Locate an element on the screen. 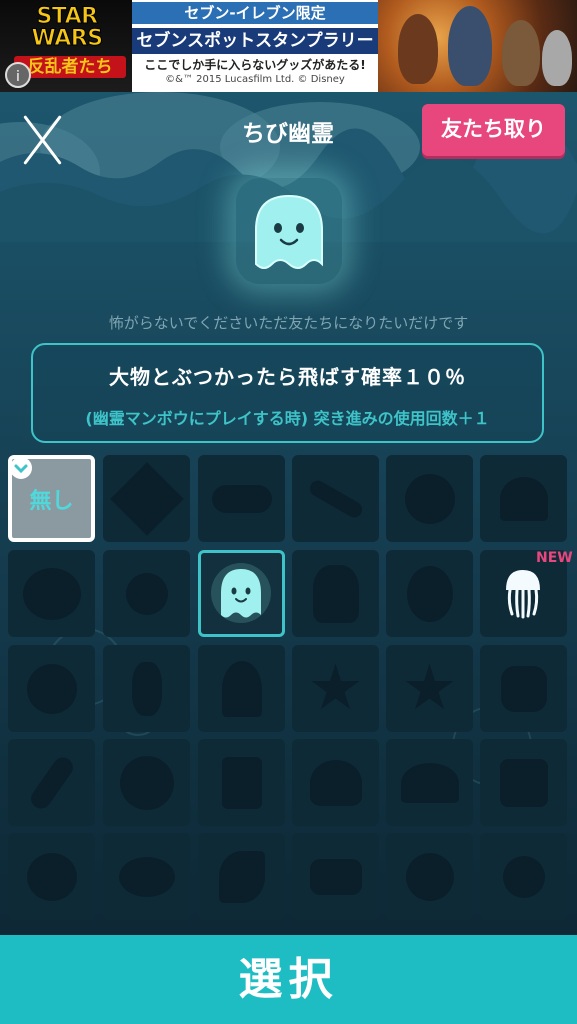 Image resolution: width=577 pixels, height=1024 pixels. effect-sub-text: (幽霊マンボウにプレイする時) 突き進みの使用回数＋１ is located at coordinates (287, 418).